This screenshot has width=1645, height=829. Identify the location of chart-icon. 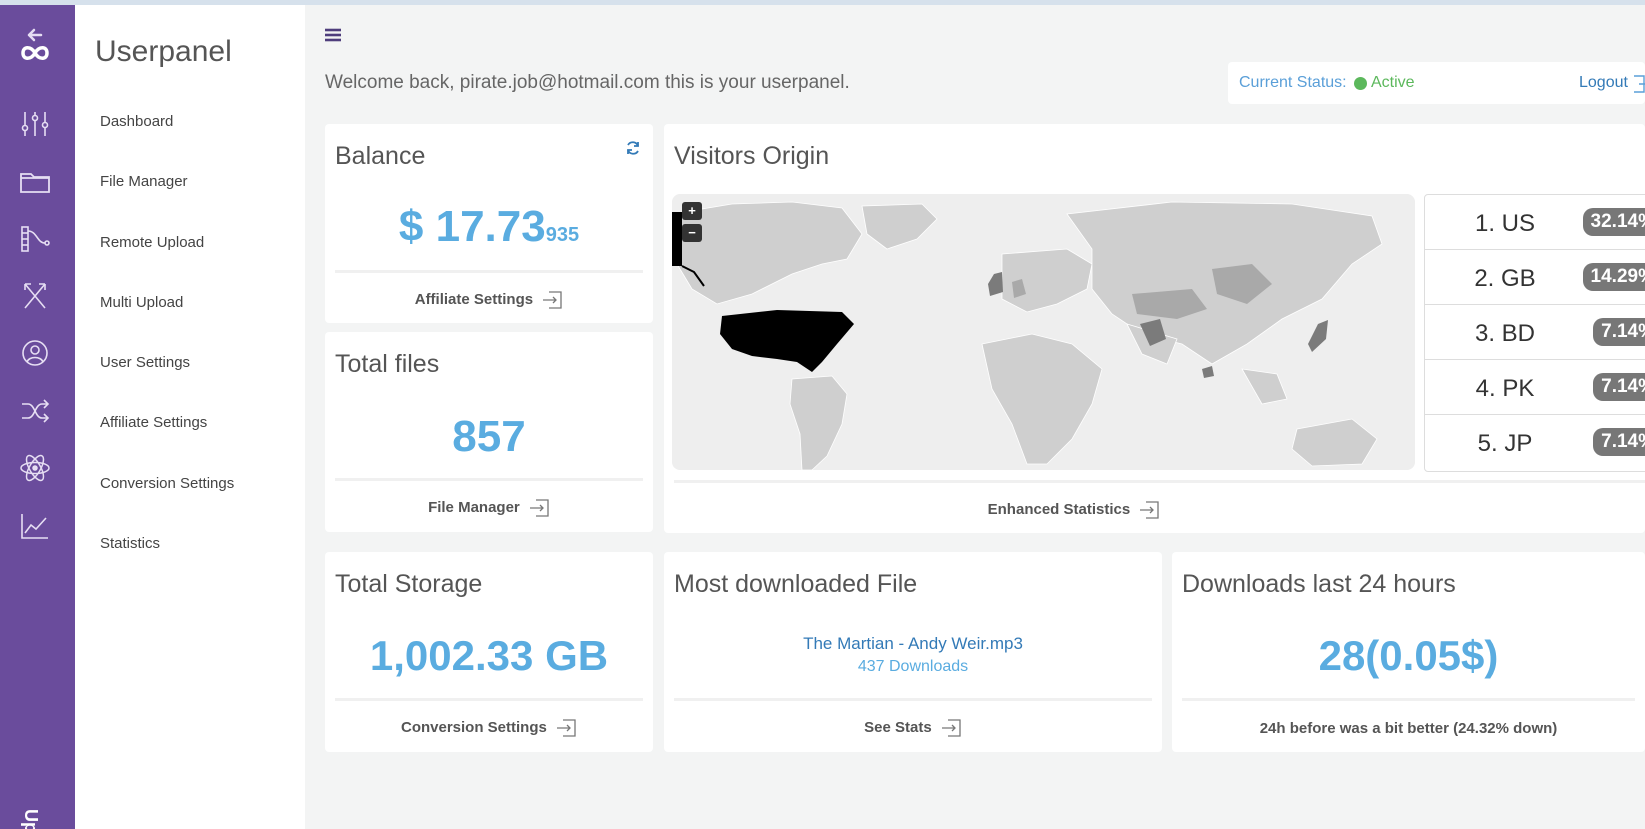
(35, 526).